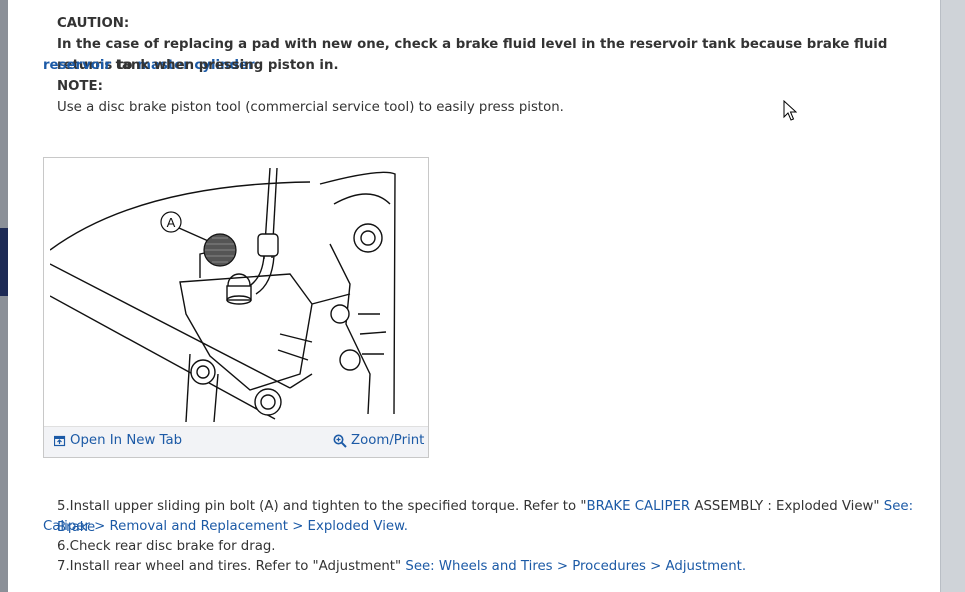 The height and width of the screenshot is (592, 965). Describe the element at coordinates (93, 23) in the screenshot. I see `caution-heading: CAUTION:` at that location.